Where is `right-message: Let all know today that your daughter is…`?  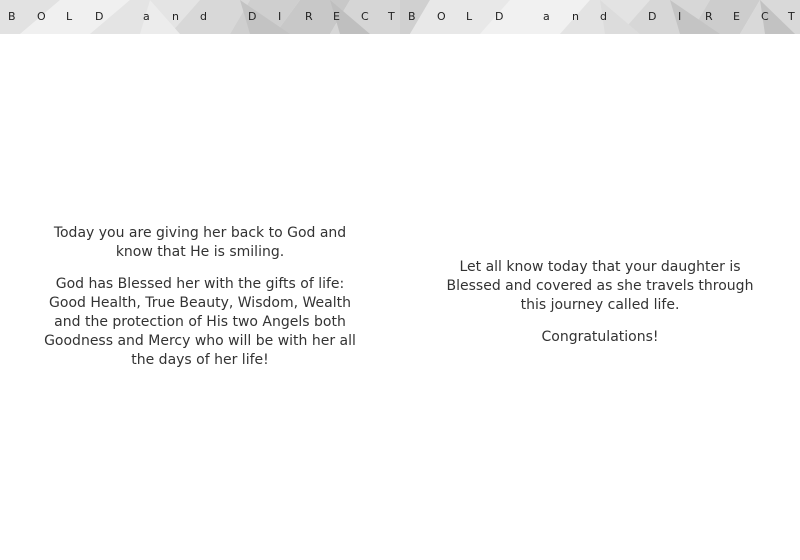
right-message: Let all know today that your daughter is… is located at coordinates (600, 309).